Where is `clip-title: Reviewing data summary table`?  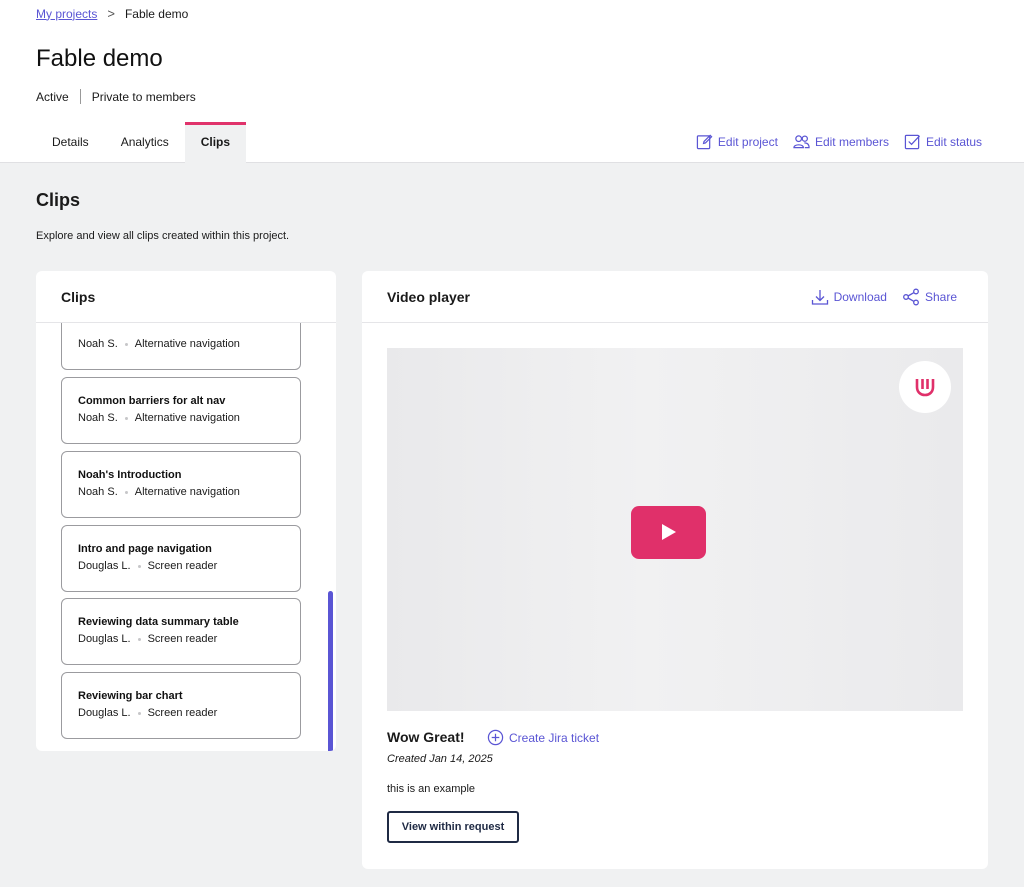 clip-title: Reviewing data summary table is located at coordinates (158, 622).